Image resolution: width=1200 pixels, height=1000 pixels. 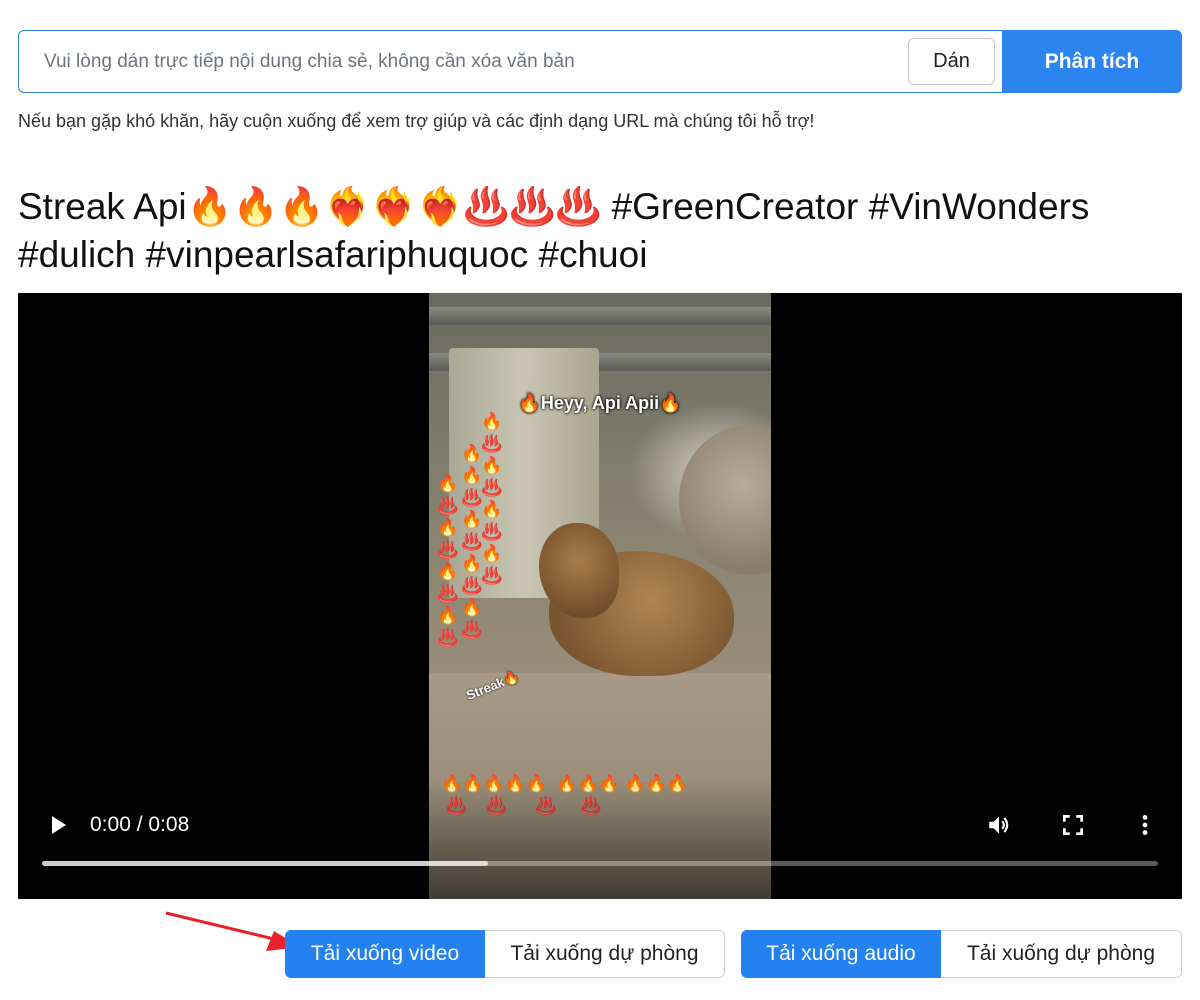 I want to click on play-icon, so click(x=58, y=825).